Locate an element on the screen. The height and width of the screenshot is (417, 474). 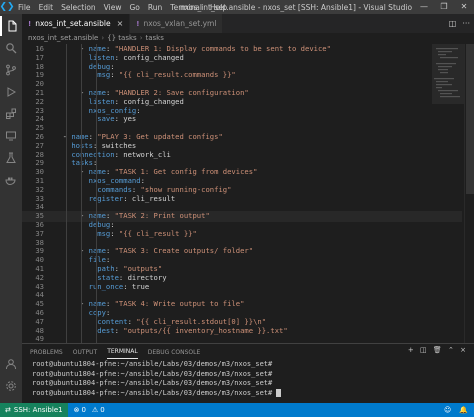
menu-item-file: File is located at coordinates (24, 7).